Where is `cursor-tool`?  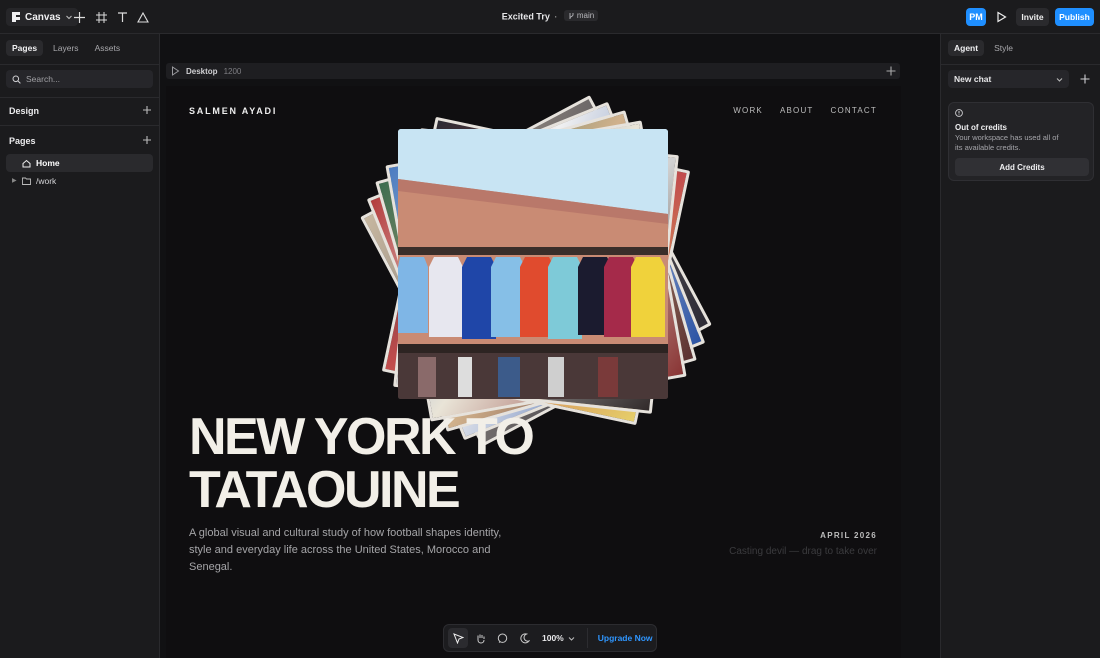
cursor-tool is located at coordinates (458, 638).